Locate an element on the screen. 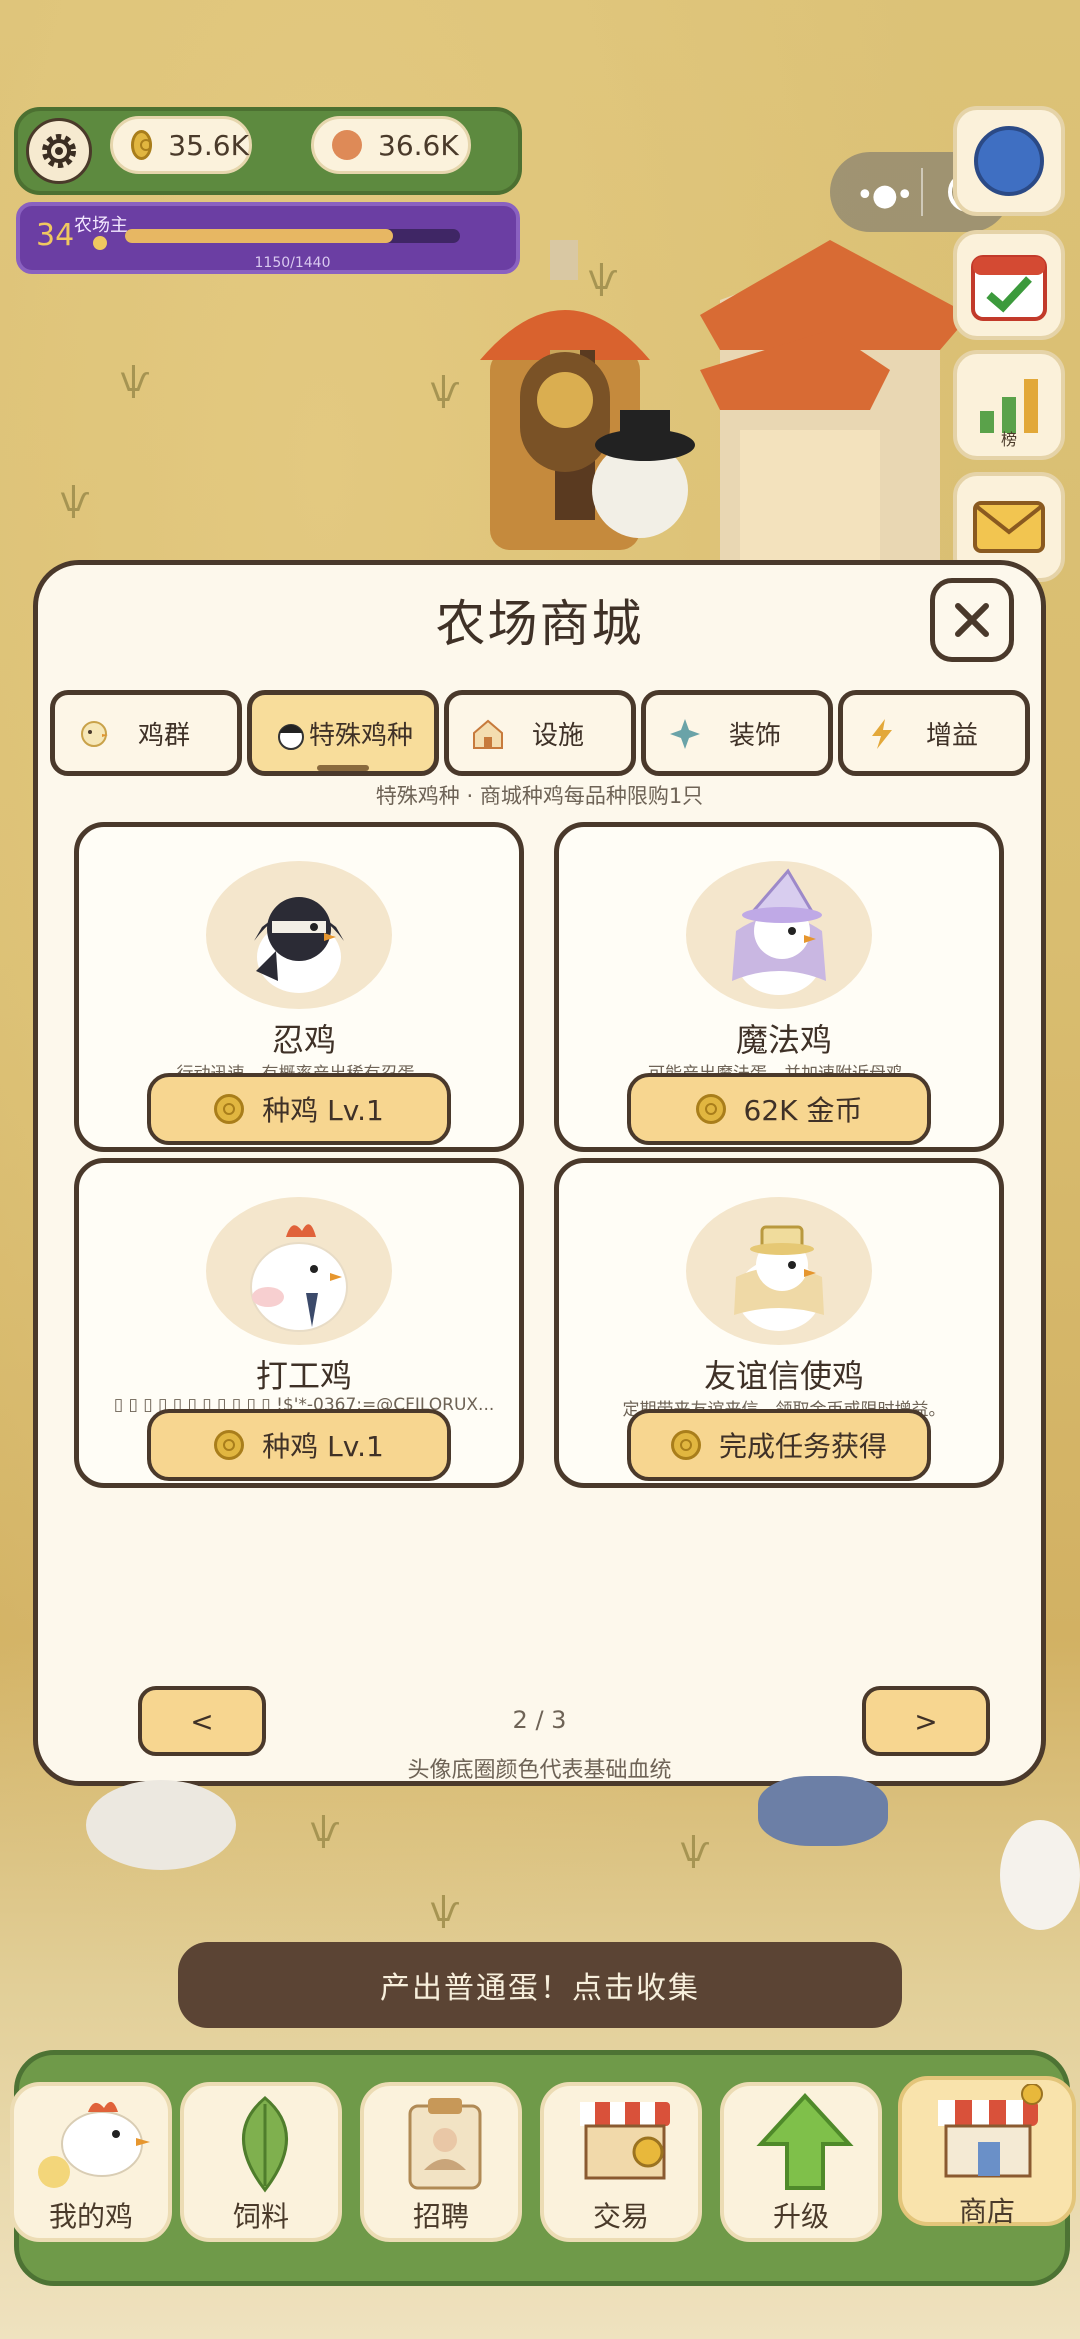  tab-subnote: 特殊鸡种 · 商城种鸡每品种限购1只 is located at coordinates (539, 796).